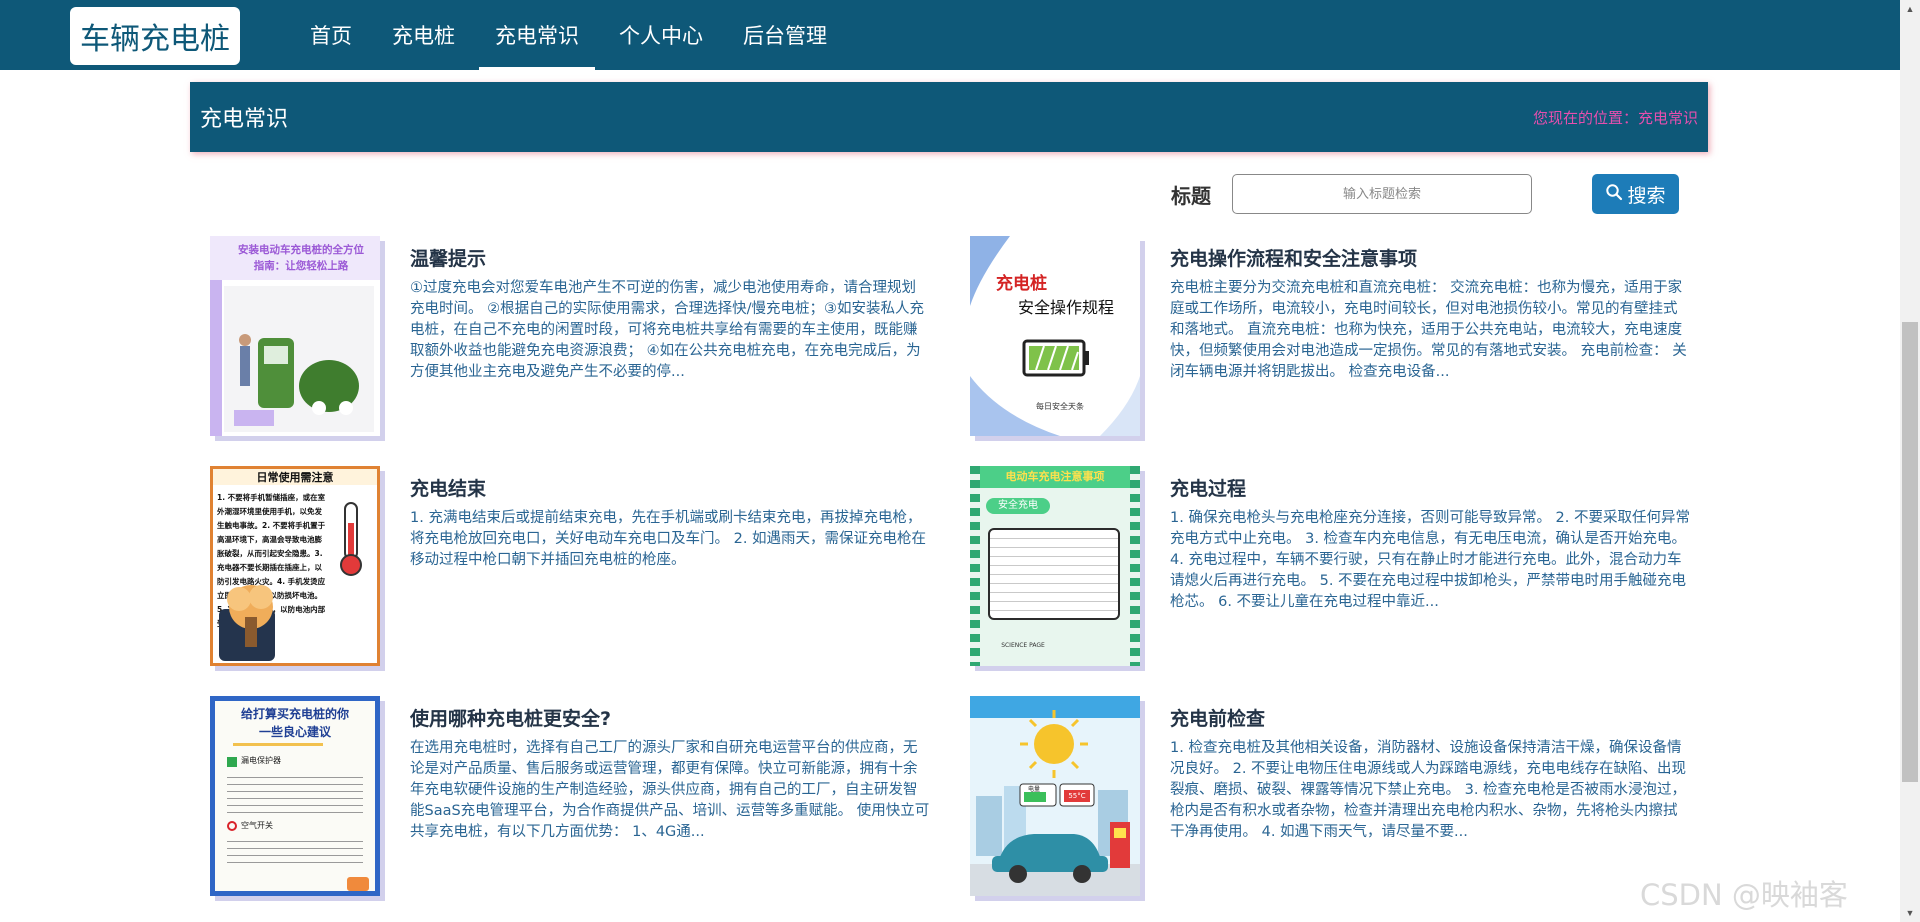  I want to click on search-label: 标题, so click(1191, 196).